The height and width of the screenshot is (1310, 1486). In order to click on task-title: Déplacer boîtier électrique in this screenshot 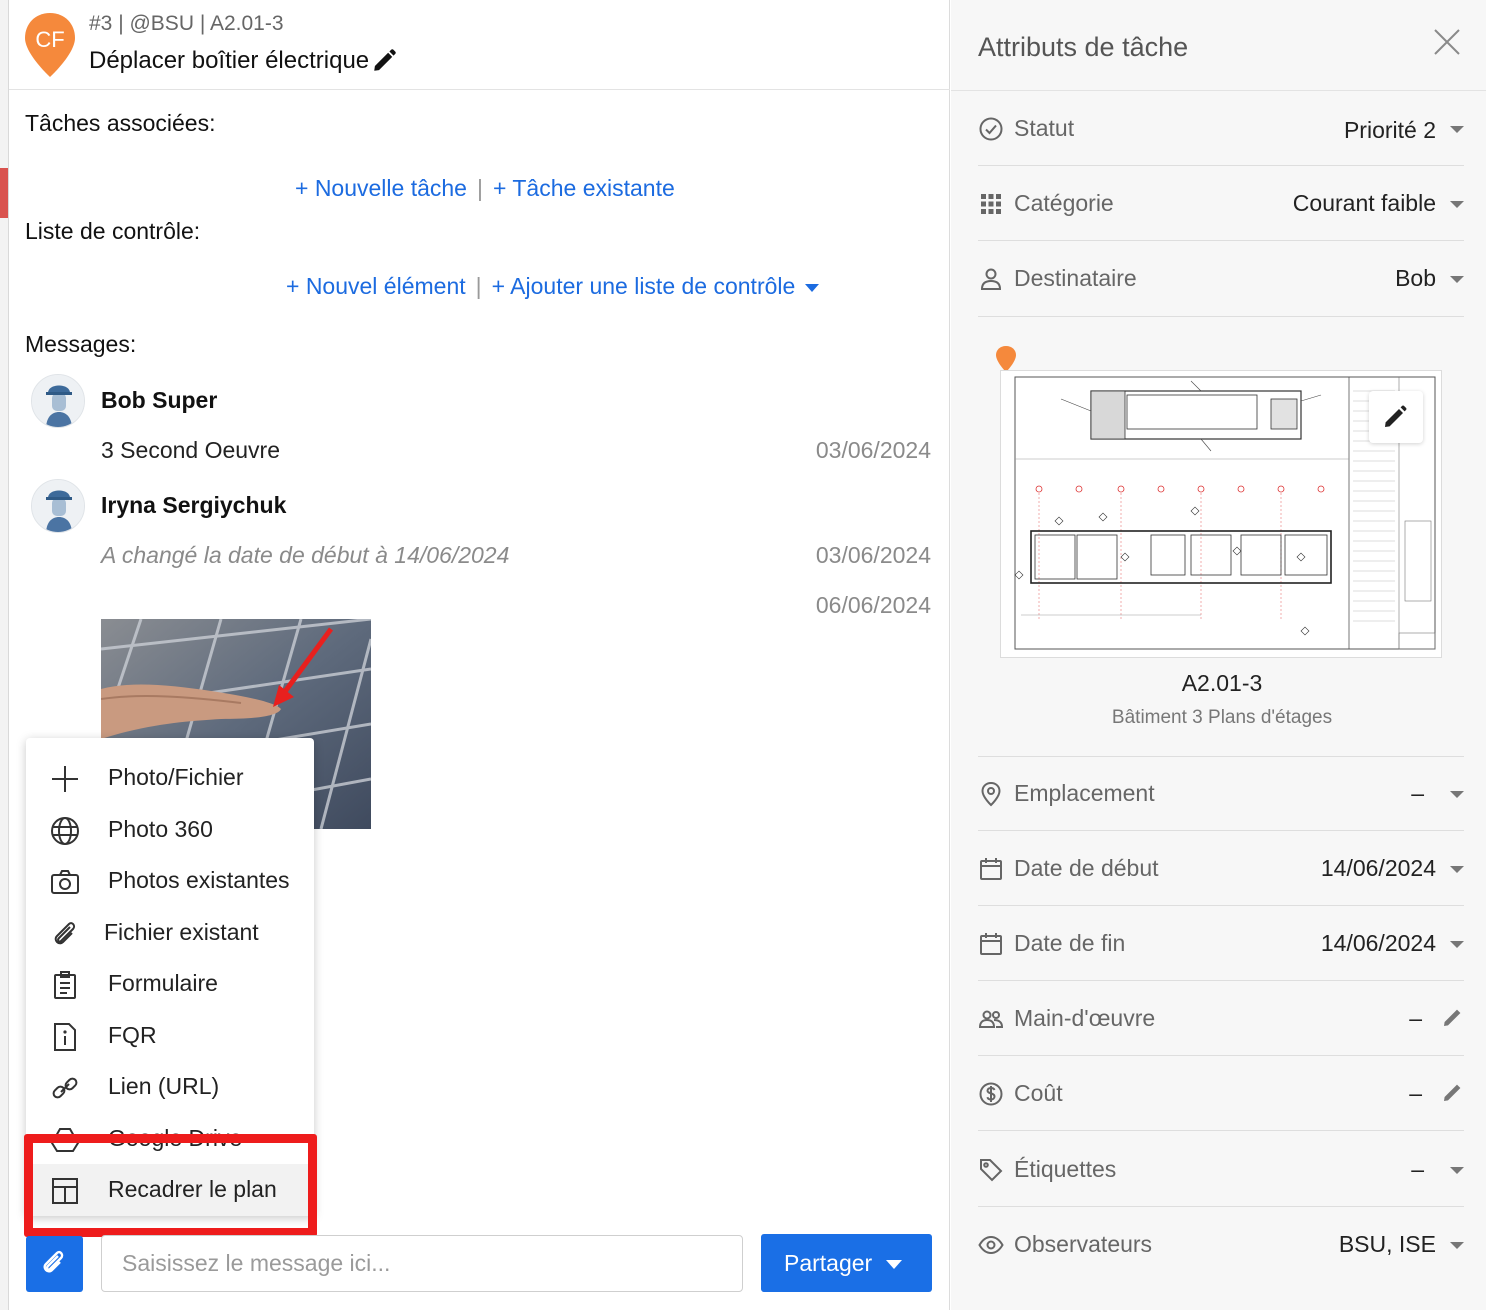, I will do `click(229, 61)`.